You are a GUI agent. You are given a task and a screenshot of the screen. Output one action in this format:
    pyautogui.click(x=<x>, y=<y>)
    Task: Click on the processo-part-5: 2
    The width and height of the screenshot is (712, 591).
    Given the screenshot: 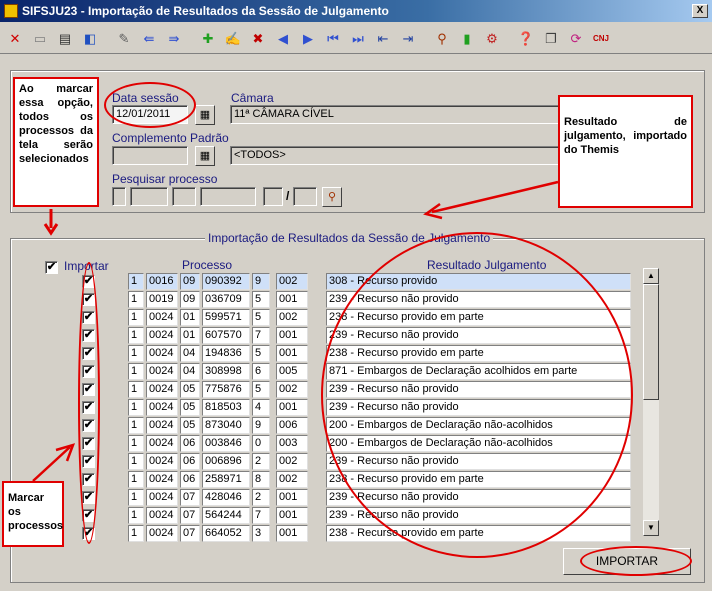 What is the action you would take?
    pyautogui.click(x=261, y=497)
    